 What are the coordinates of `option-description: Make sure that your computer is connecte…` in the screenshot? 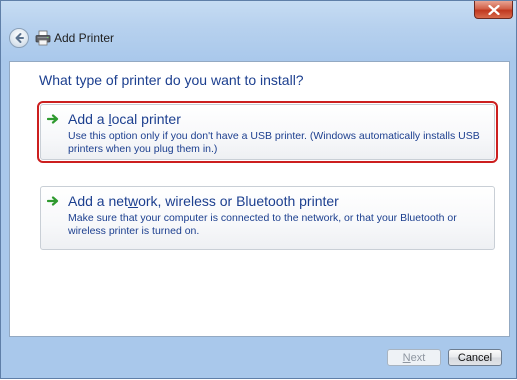 It's located at (262, 224).